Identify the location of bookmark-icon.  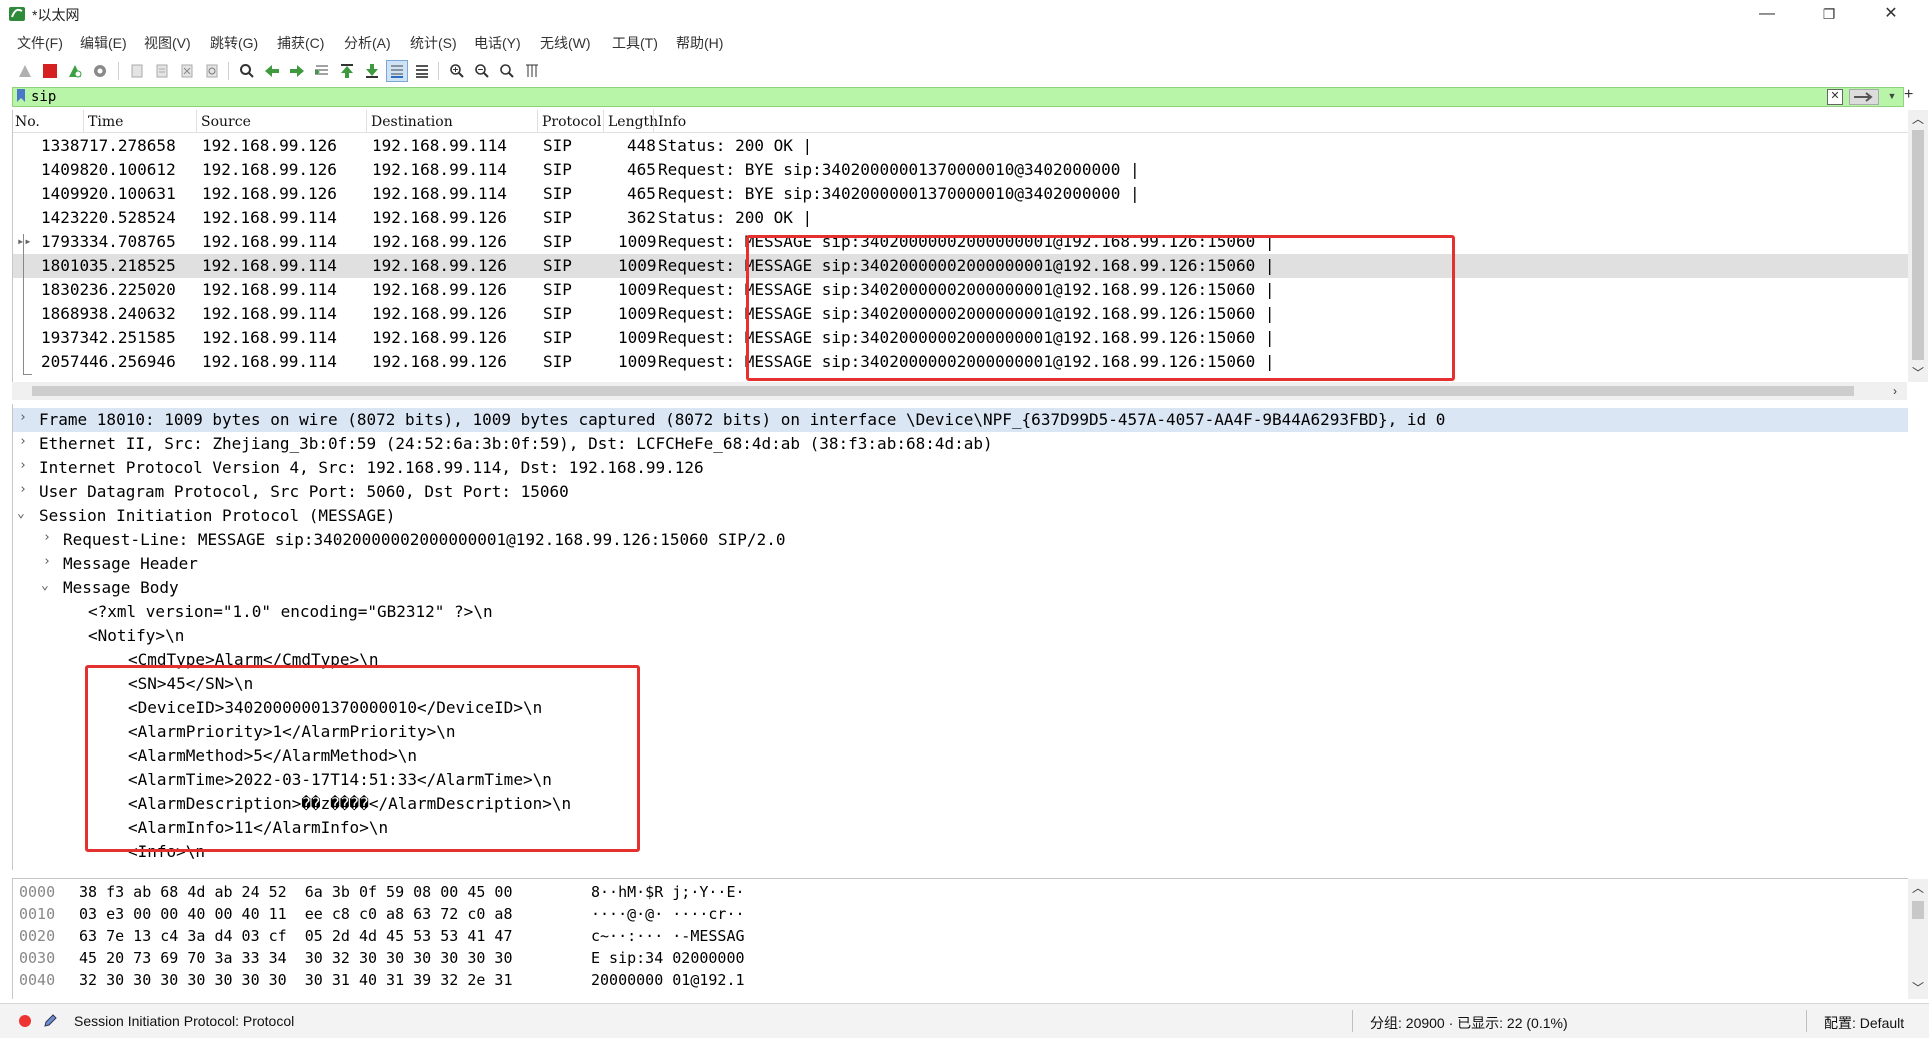
(21, 96).